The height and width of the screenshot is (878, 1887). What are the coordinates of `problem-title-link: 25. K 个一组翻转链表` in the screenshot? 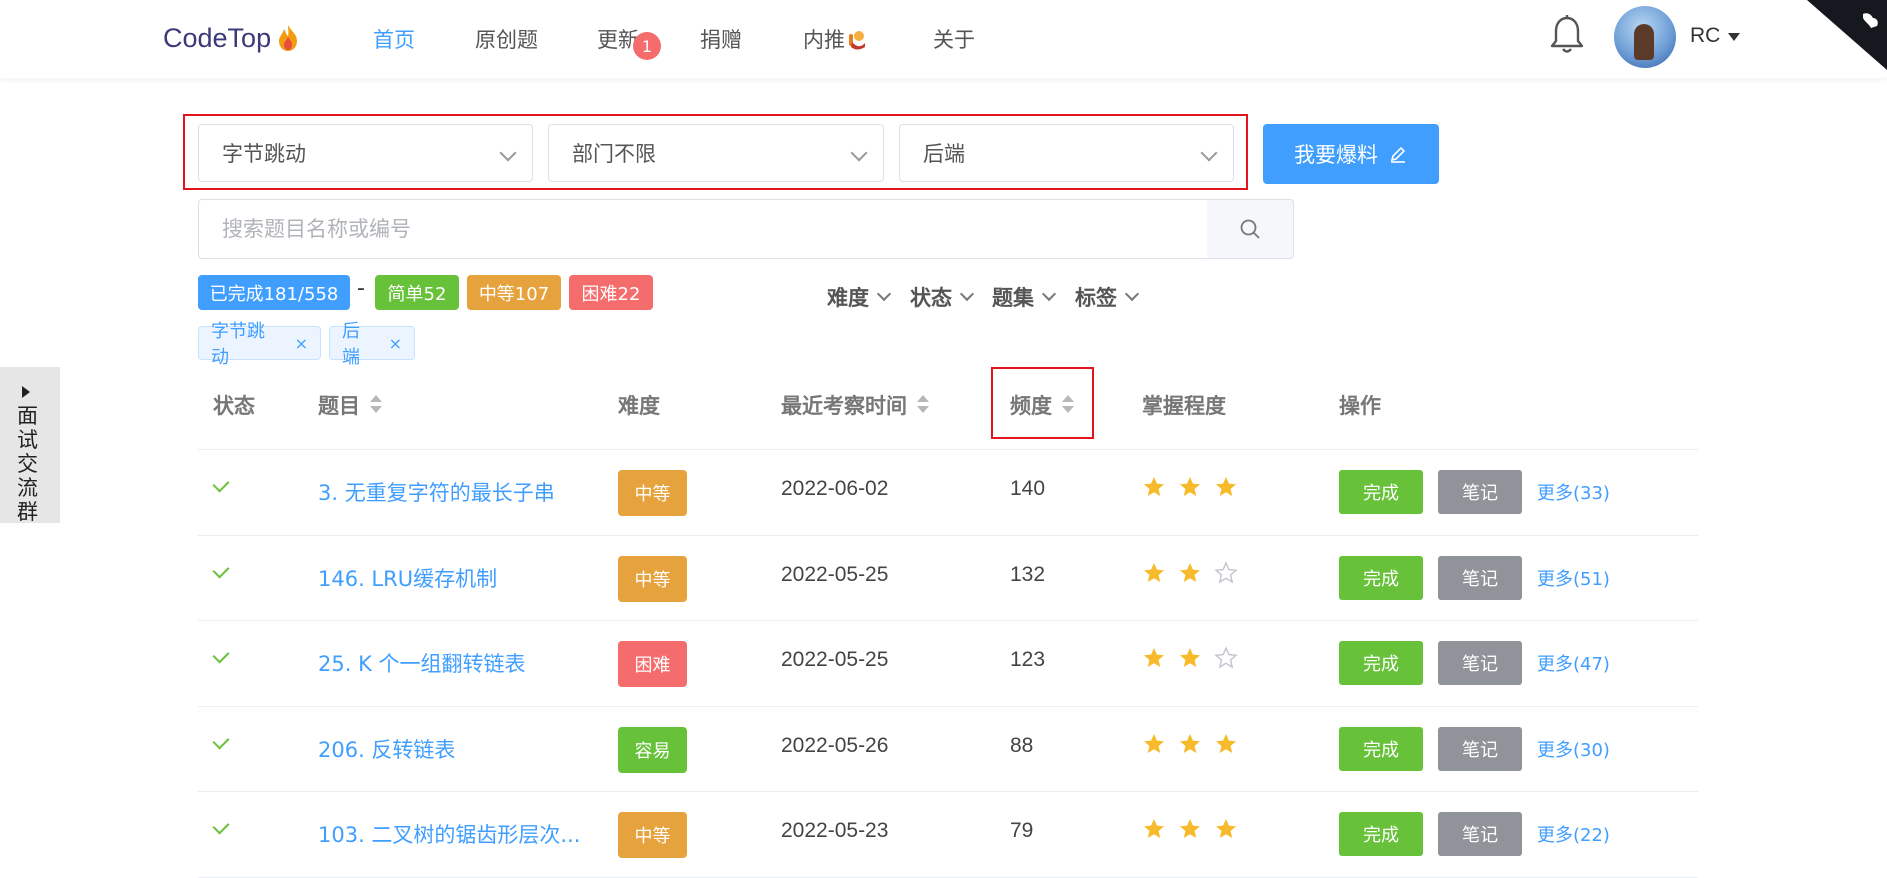 It's located at (422, 663).